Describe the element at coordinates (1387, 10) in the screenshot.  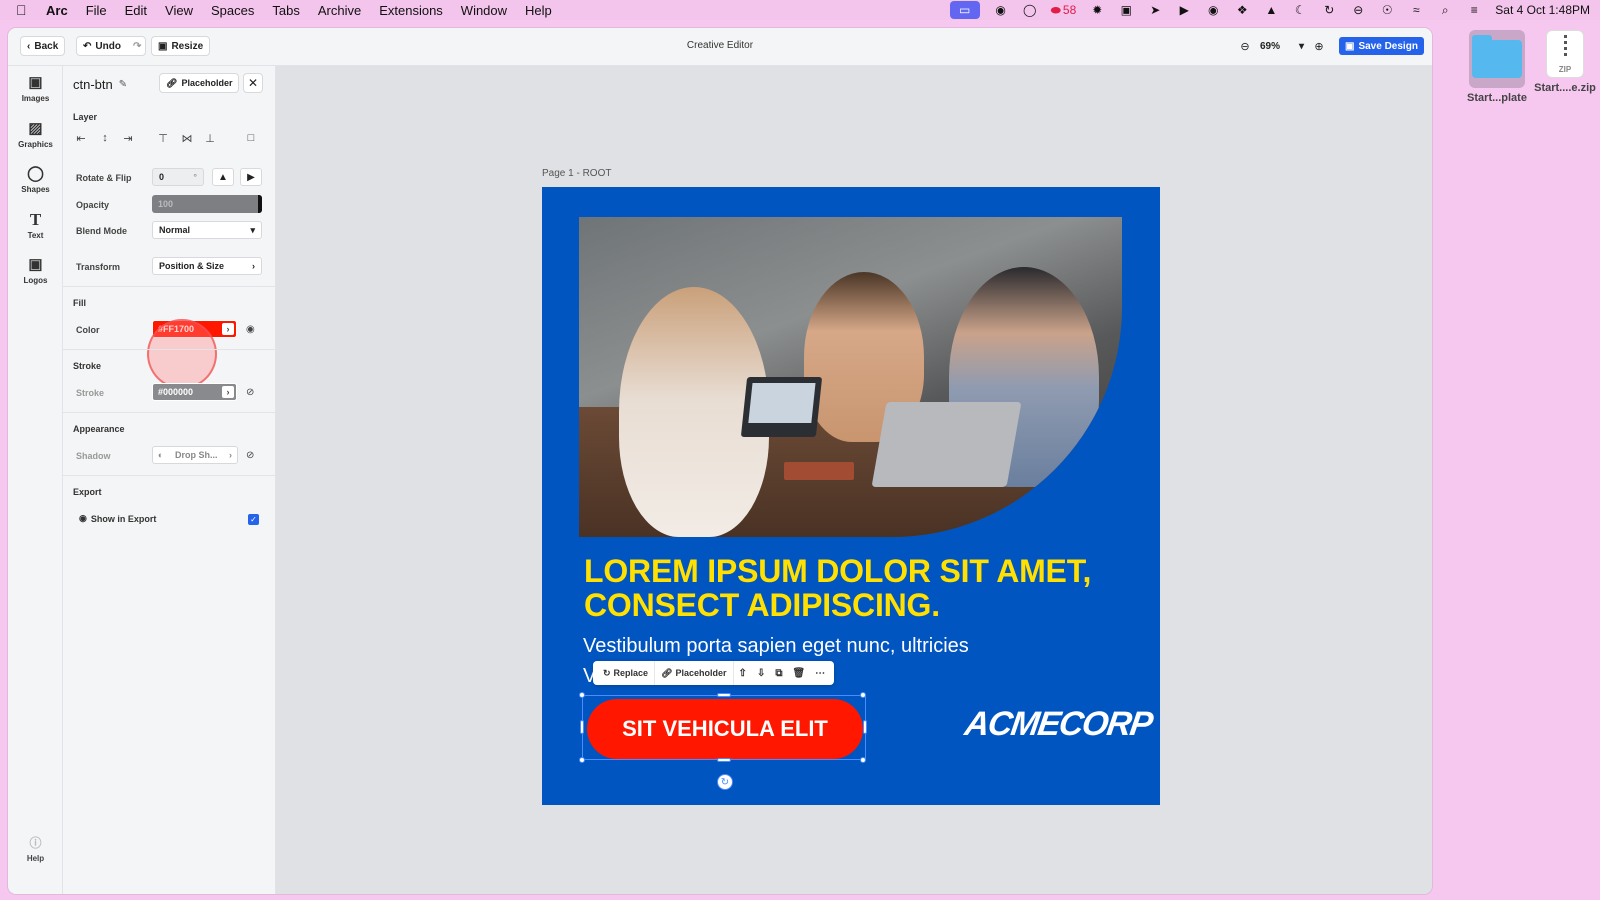
I see `password-icon: ☉` at that location.